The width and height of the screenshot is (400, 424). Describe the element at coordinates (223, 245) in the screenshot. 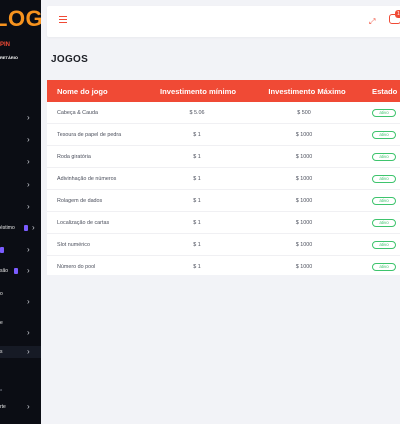

I see `table-row: Slot numérico $ 1 $ 1000 ativo` at that location.